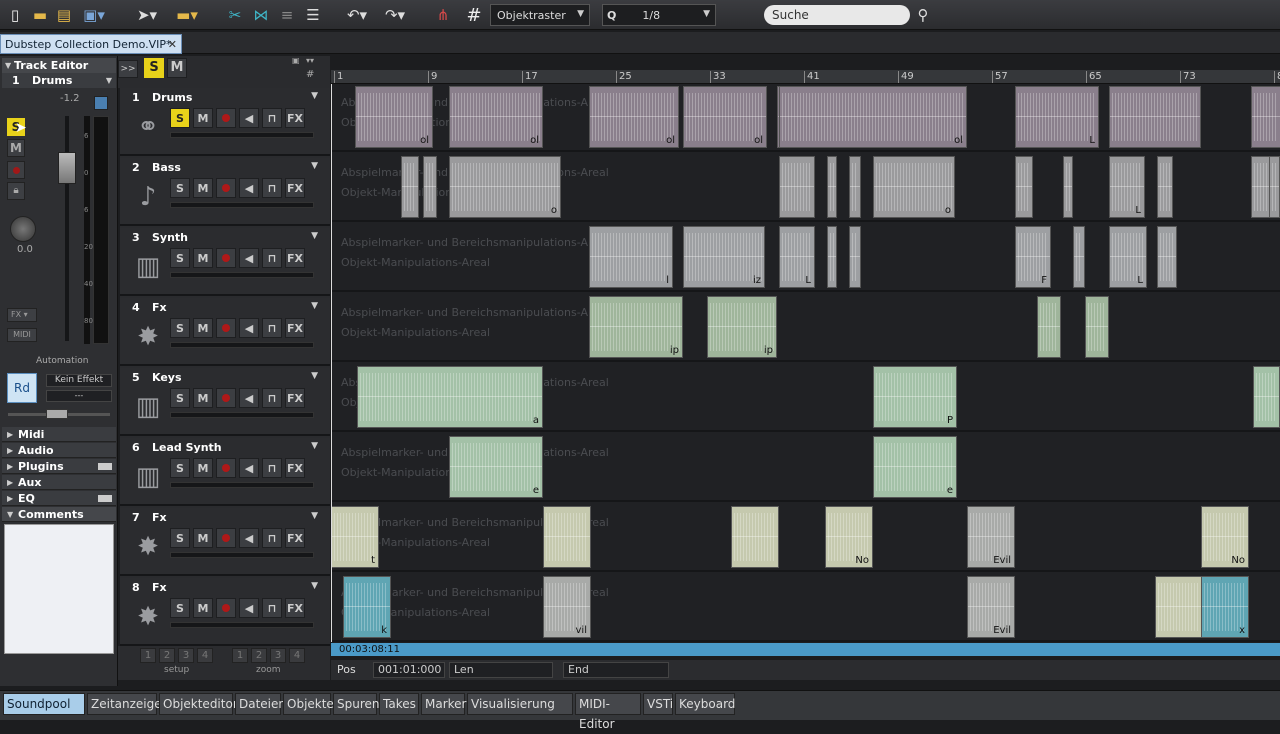 The height and width of the screenshot is (734, 1280). What do you see at coordinates (159, 307) in the screenshot?
I see `track-name: Fx` at bounding box center [159, 307].